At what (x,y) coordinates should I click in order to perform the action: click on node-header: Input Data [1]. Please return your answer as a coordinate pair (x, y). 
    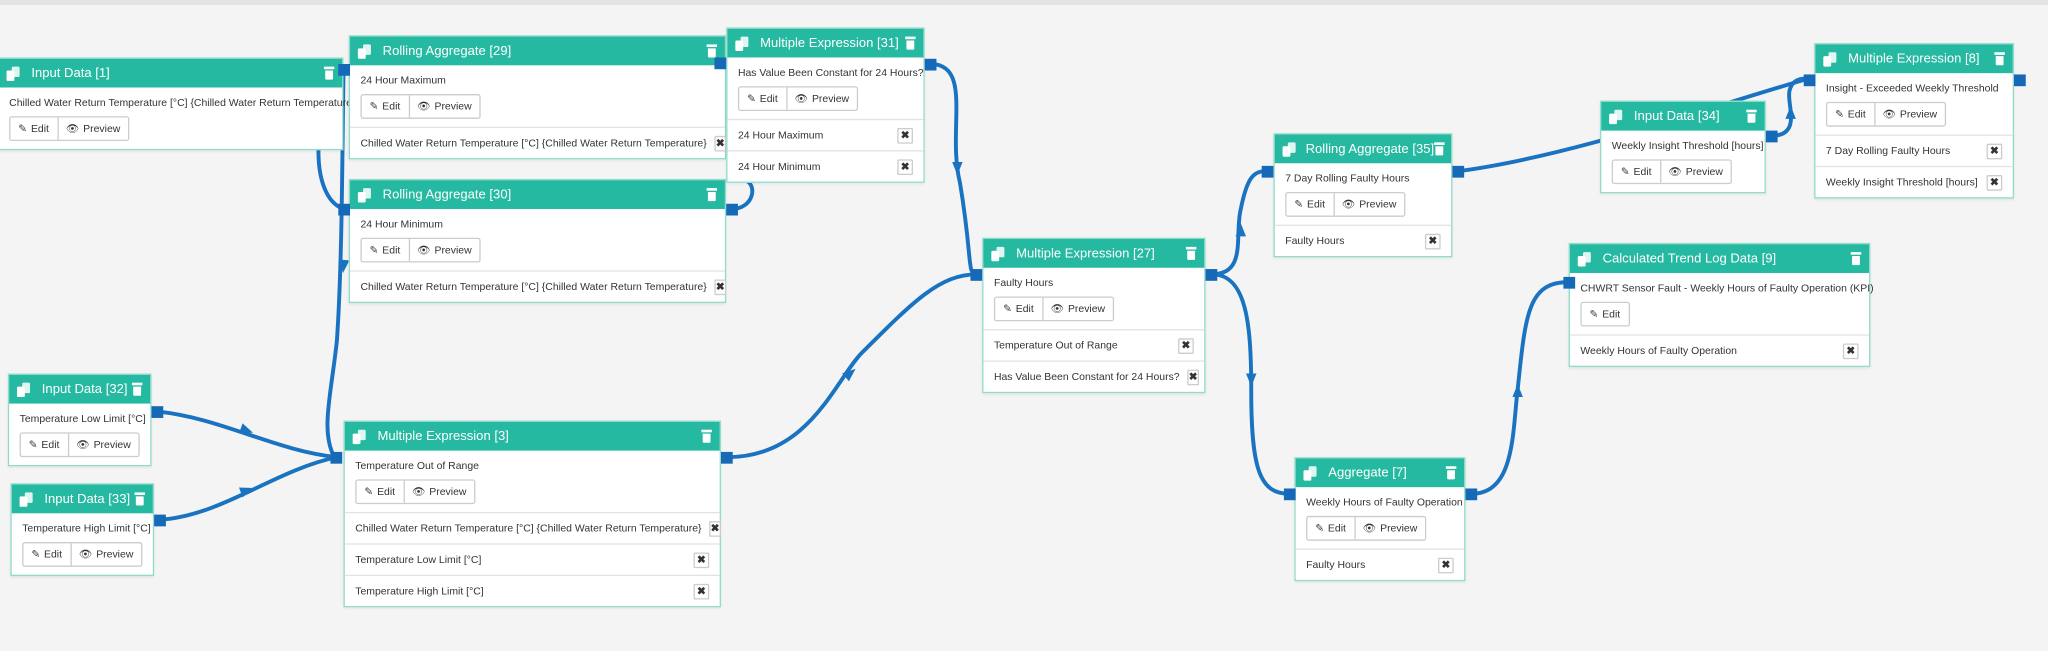
    Looking at the image, I should click on (171, 73).